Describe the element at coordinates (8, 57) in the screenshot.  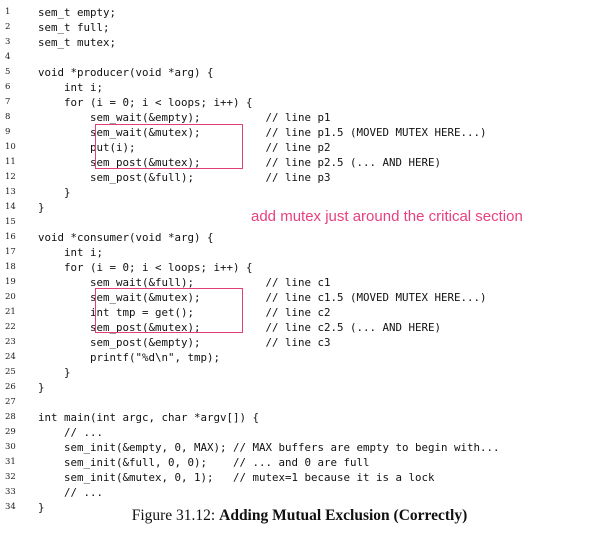
I see `line-number: 4` at that location.